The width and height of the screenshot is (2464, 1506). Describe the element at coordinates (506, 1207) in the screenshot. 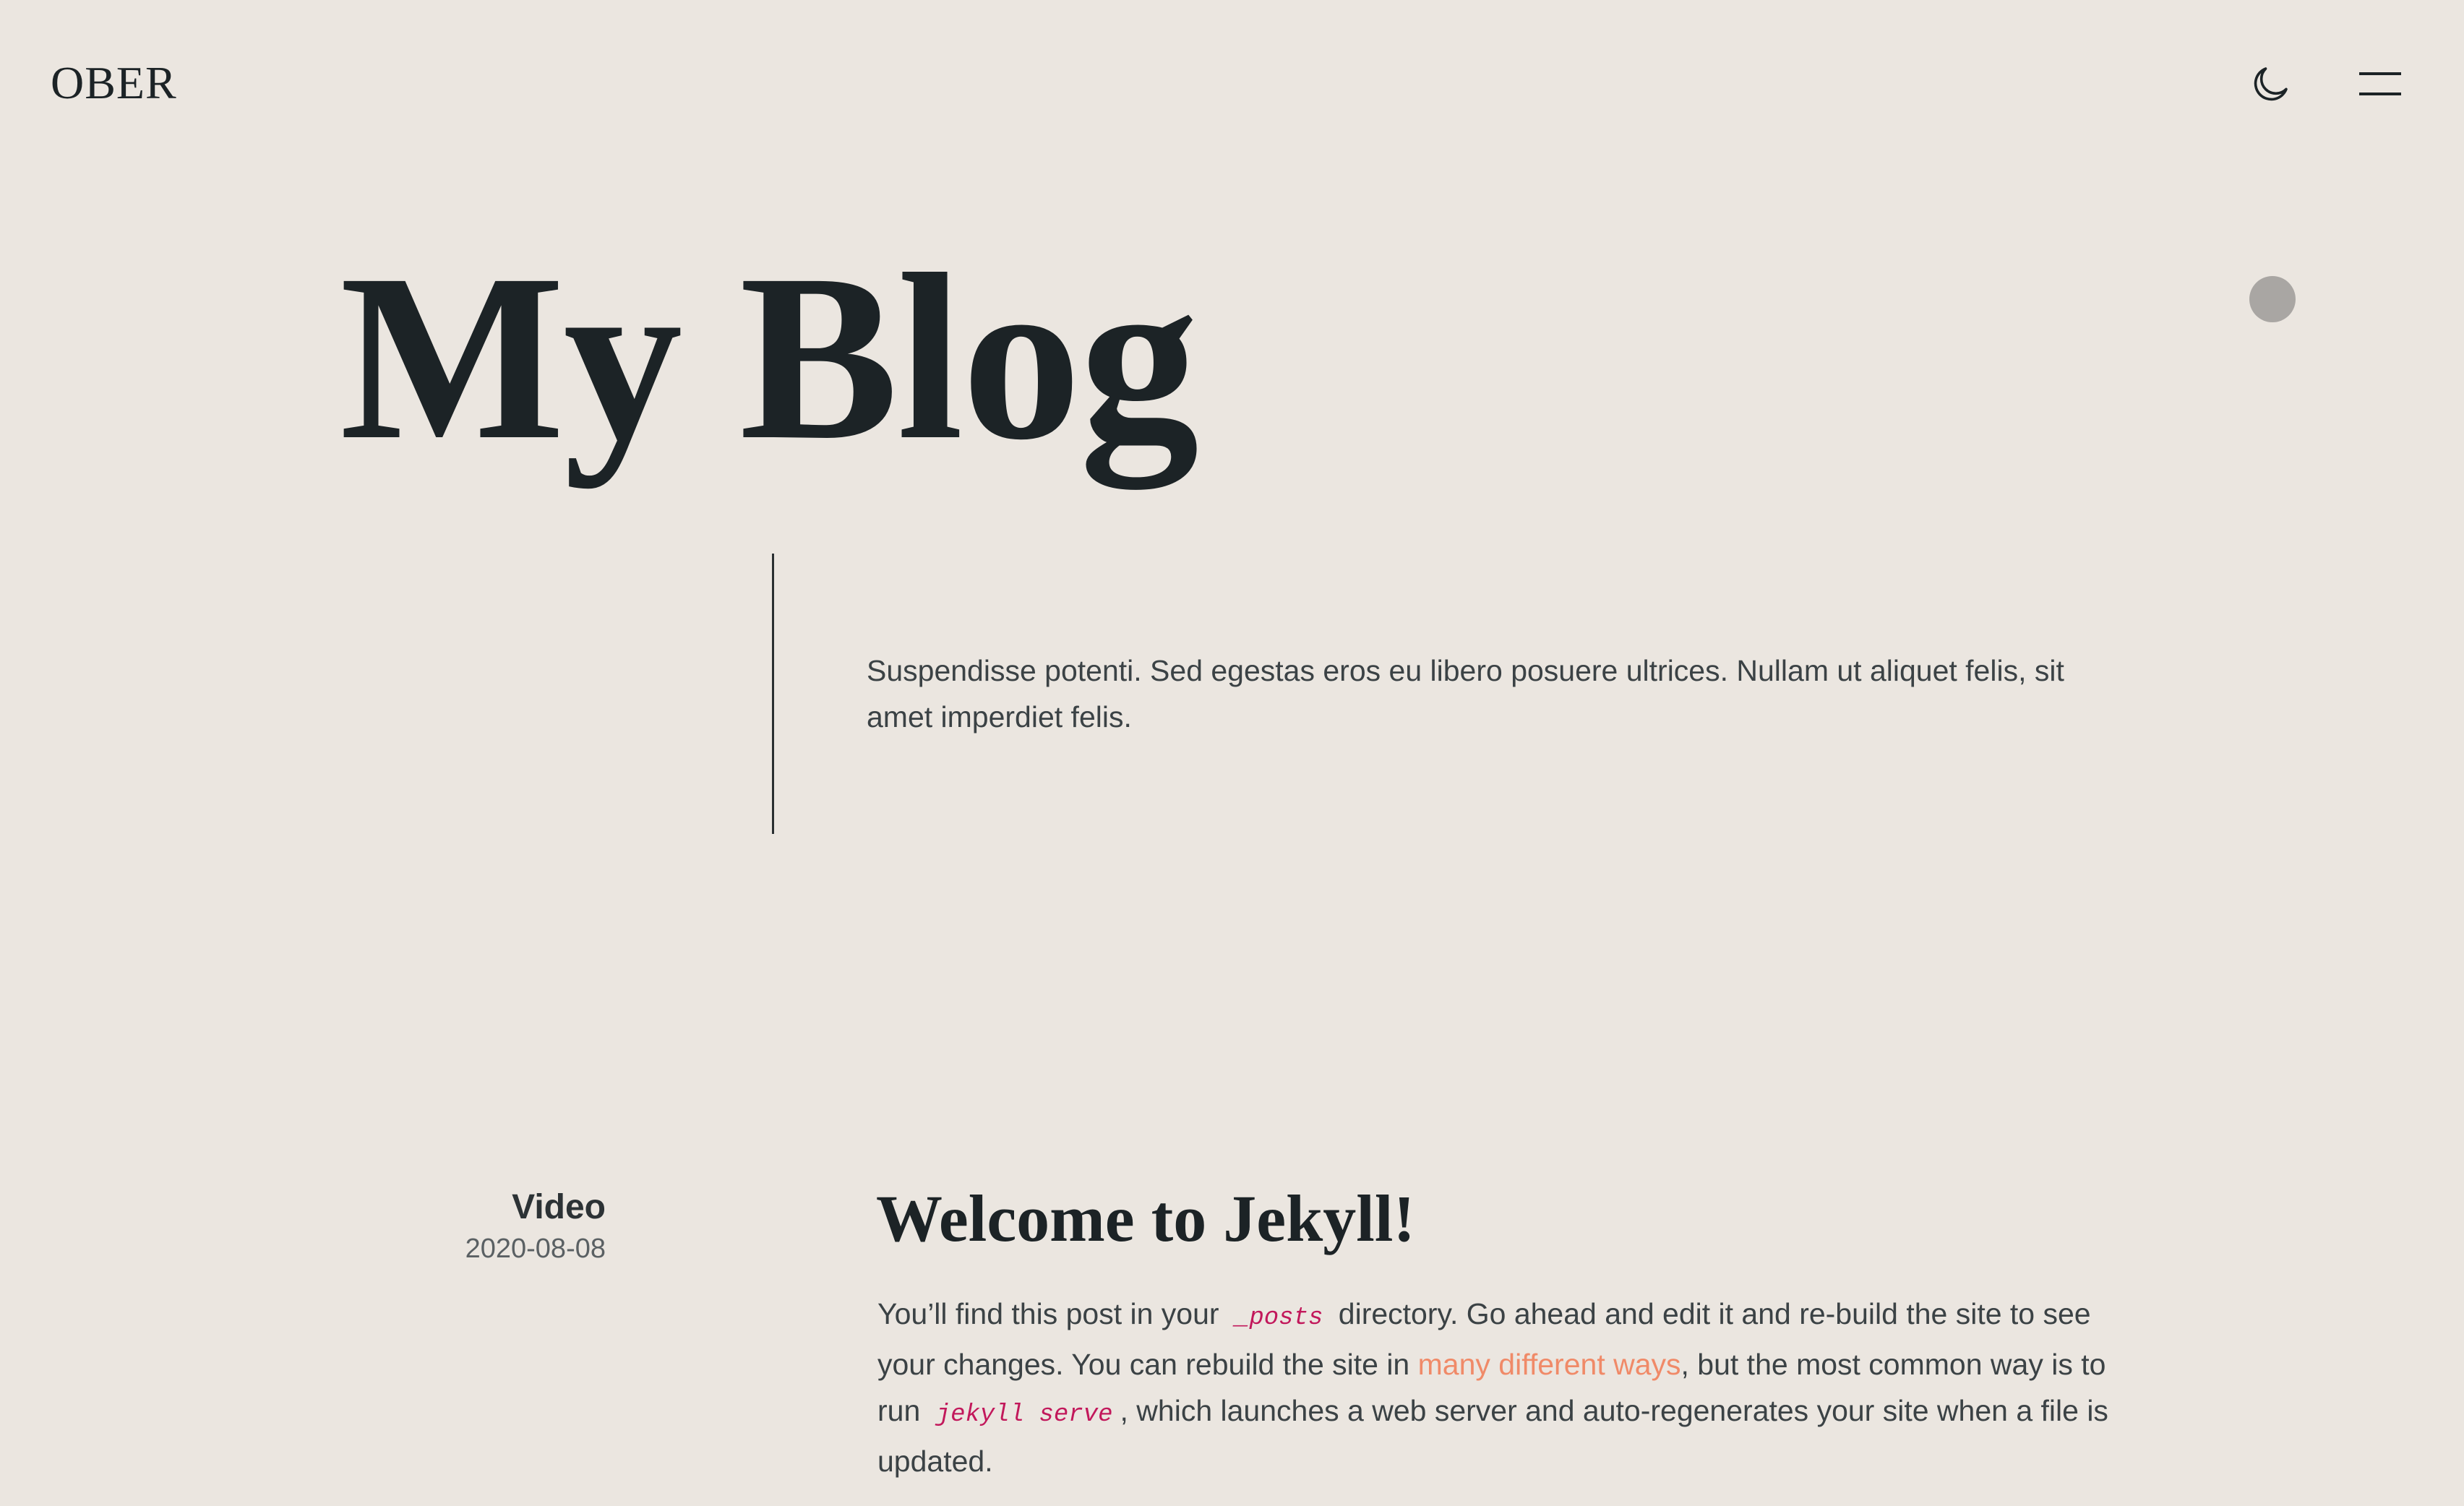

I see `post-category: Video` at that location.